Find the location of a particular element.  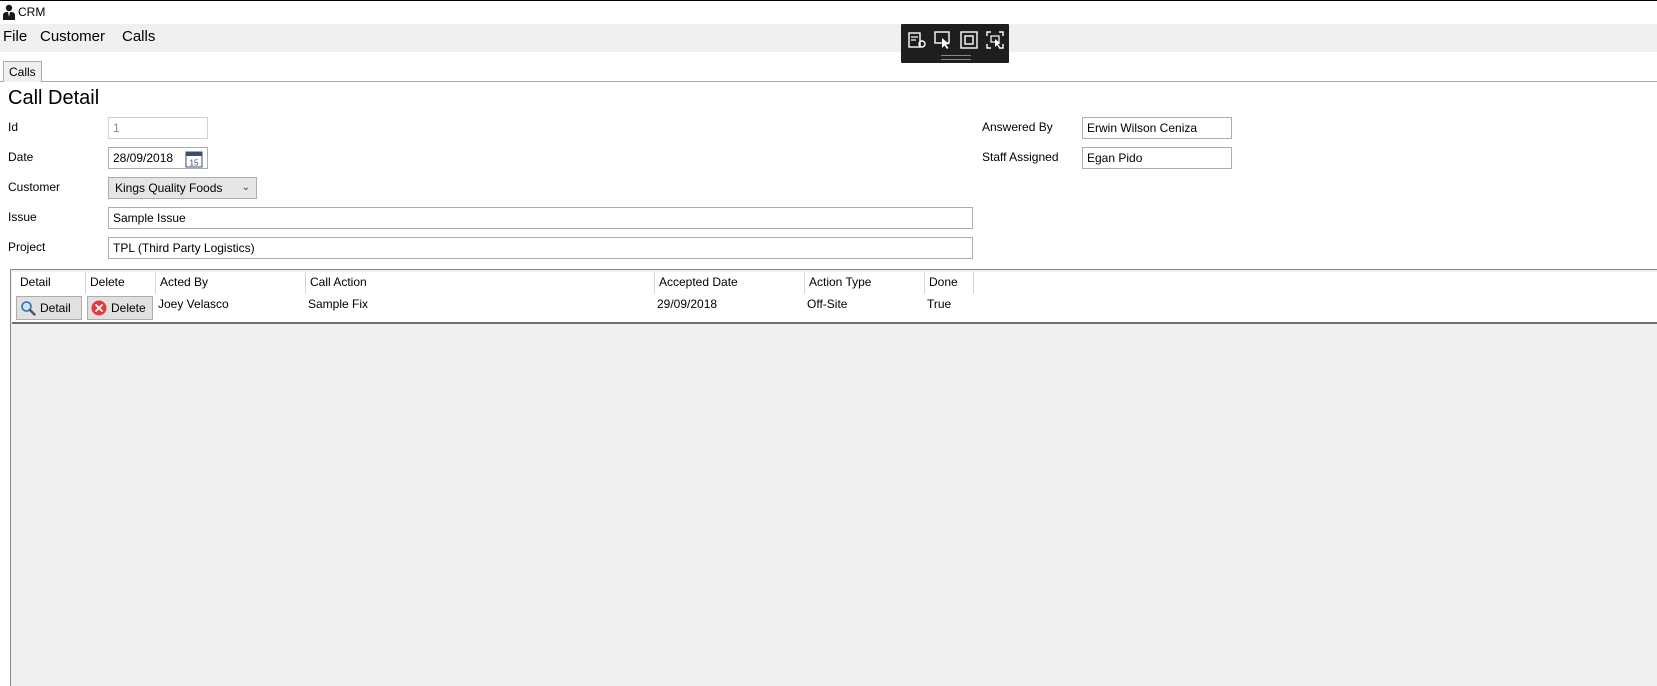

row-detail-button: Detail is located at coordinates (49, 308).